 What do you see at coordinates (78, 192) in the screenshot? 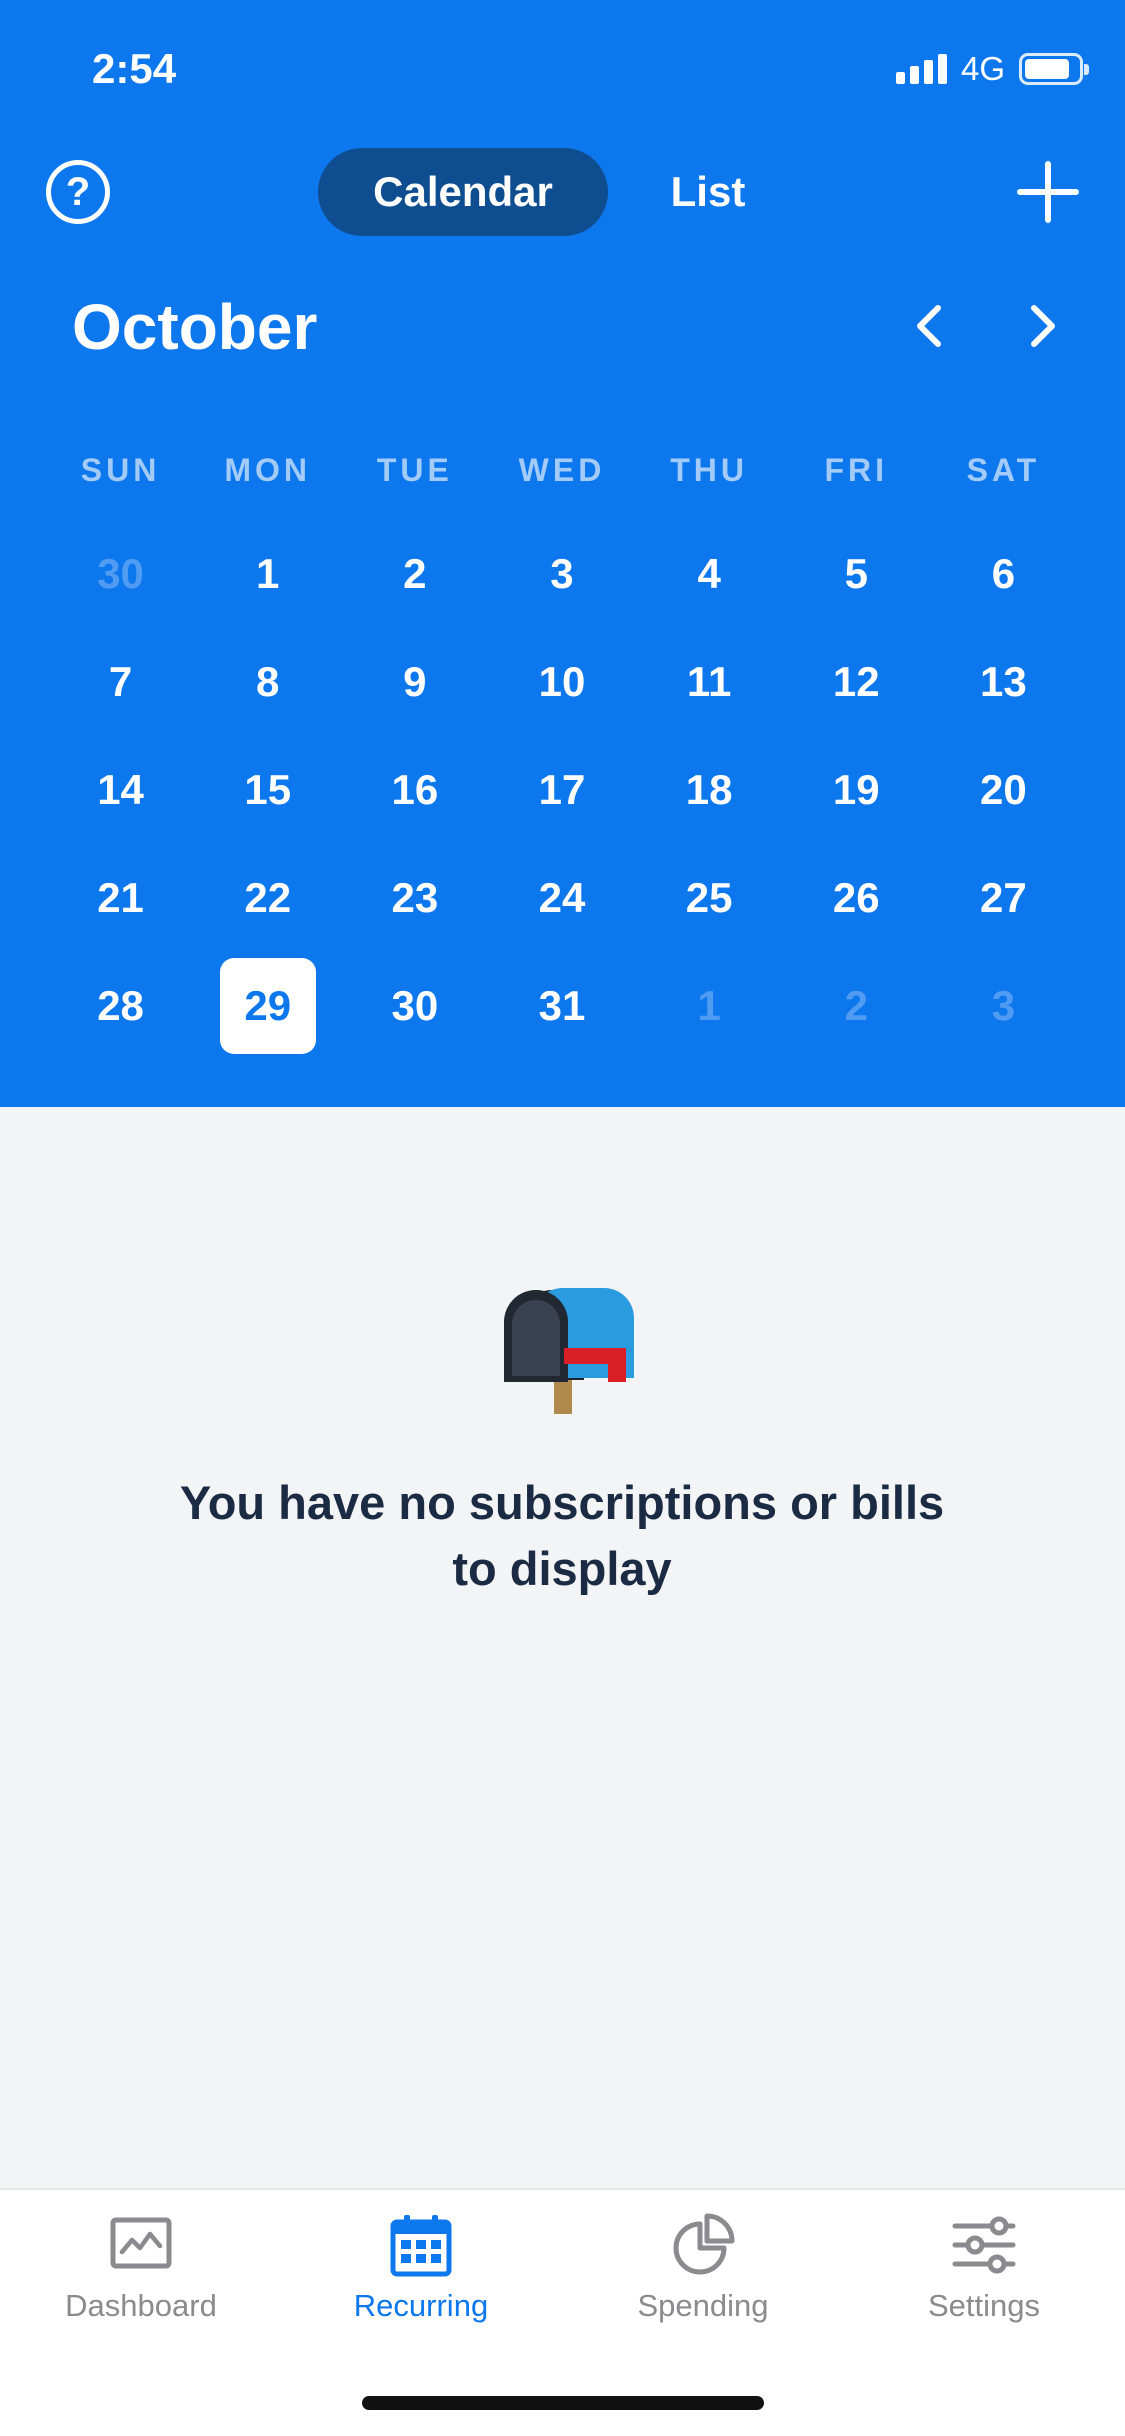
I see `help-icon: ?` at bounding box center [78, 192].